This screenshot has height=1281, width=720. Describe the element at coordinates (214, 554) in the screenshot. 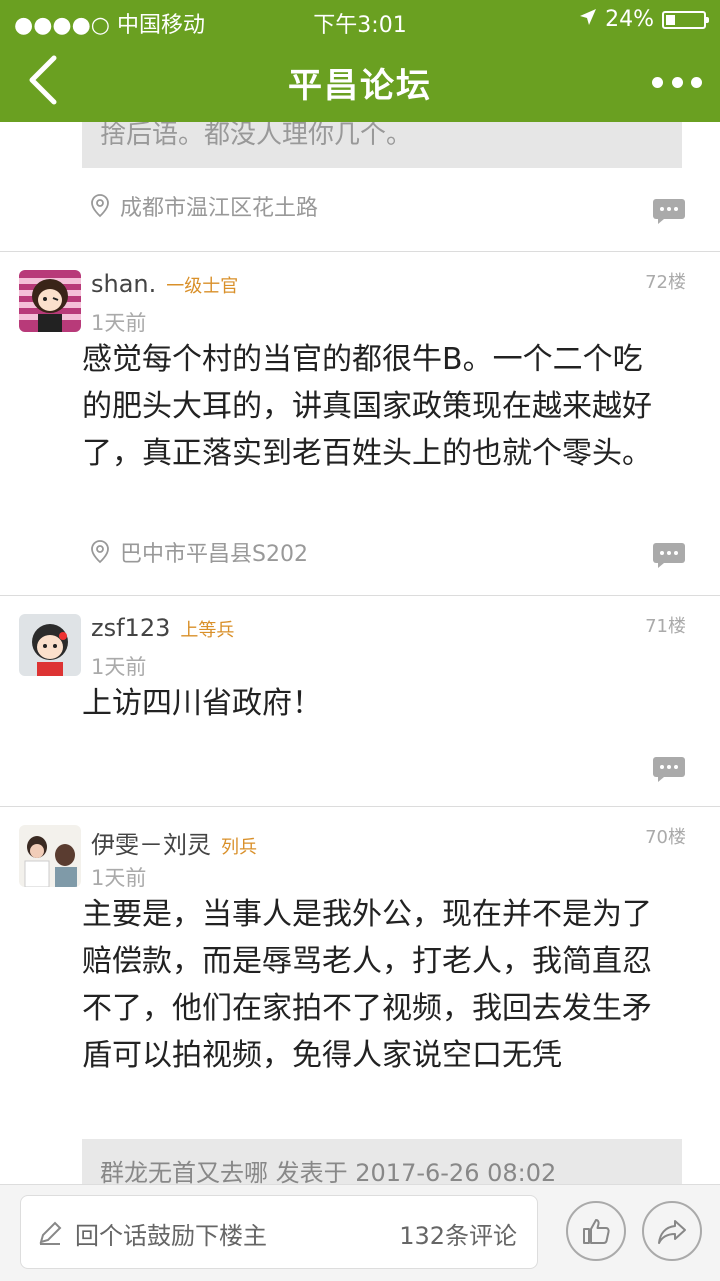

I see `location-text: 巴中市平昌县S202` at that location.